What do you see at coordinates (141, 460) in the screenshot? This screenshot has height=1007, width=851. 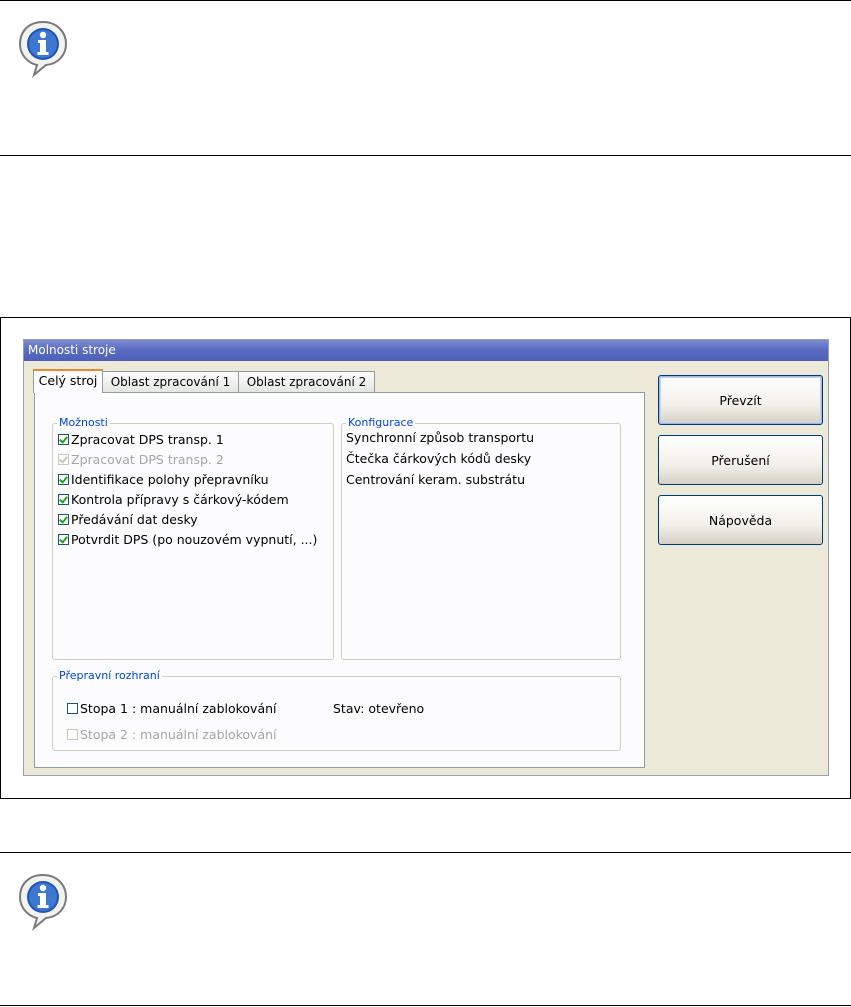 I see `option-process-pcb-lane-2: Zpracovat DPS transp. 2` at bounding box center [141, 460].